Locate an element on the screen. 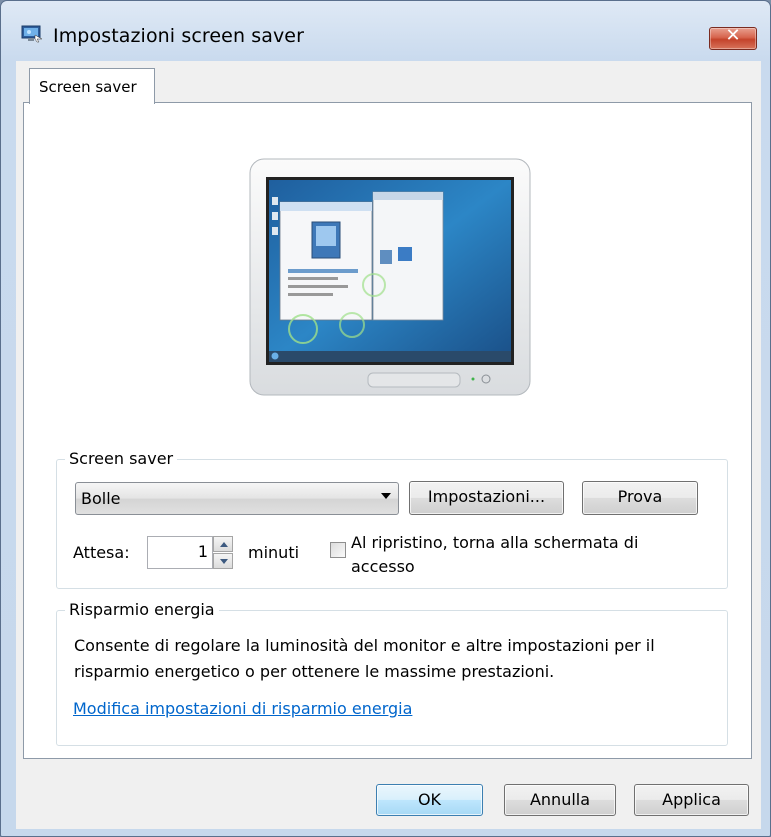 Image resolution: width=771 pixels, height=837 pixels. cancel-button-label: Annulla is located at coordinates (560, 799).